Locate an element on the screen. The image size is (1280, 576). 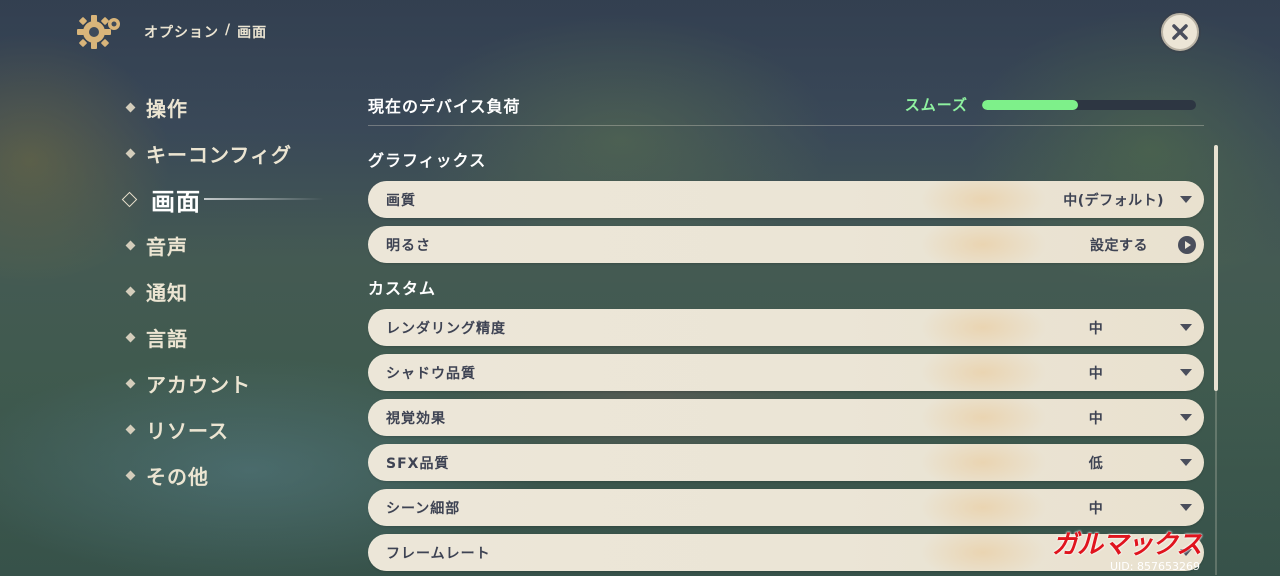
breadcrumb-parent: オプション is located at coordinates (181, 32).